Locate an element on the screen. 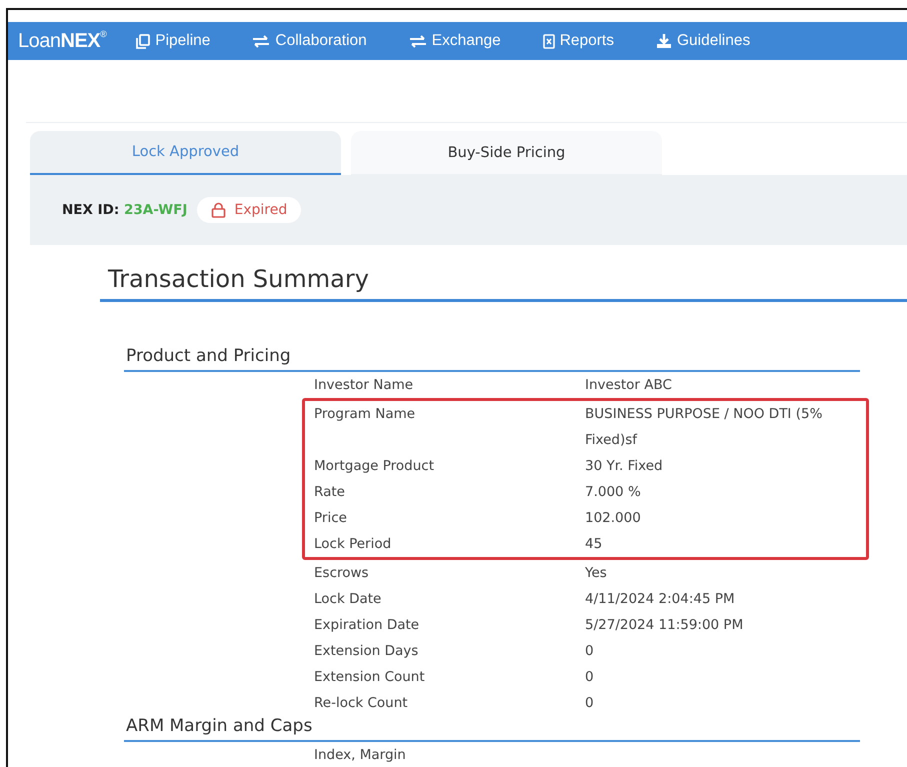  field-label: Expiration Date is located at coordinates (367, 625).